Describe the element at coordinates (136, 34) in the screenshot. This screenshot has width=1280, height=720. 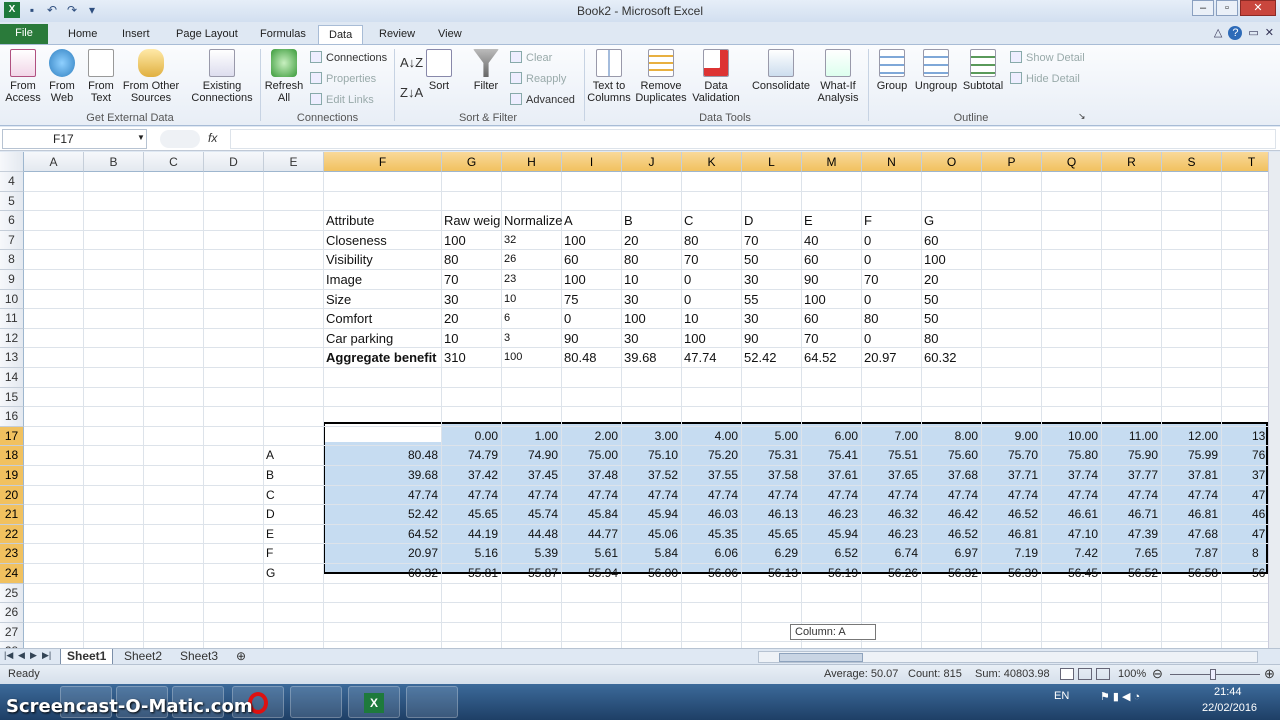
I see `tab-insert: Insert` at that location.